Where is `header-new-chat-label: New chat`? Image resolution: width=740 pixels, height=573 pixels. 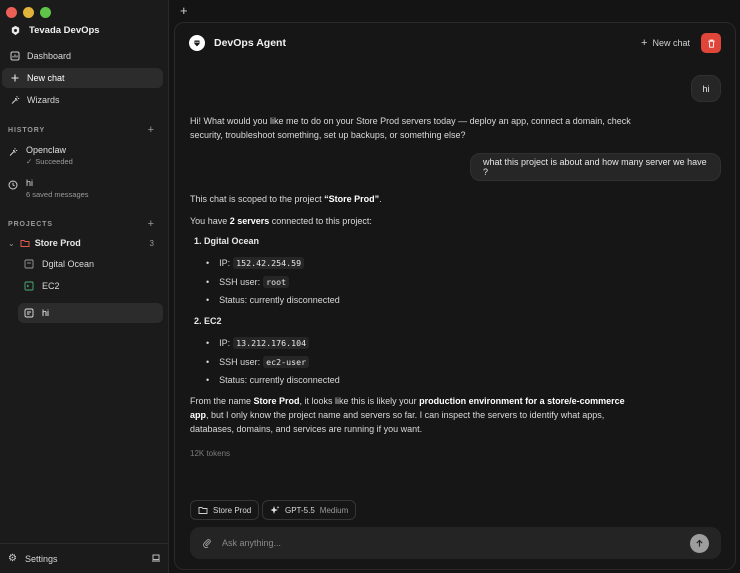
header-new-chat-label: New chat is located at coordinates (671, 43).